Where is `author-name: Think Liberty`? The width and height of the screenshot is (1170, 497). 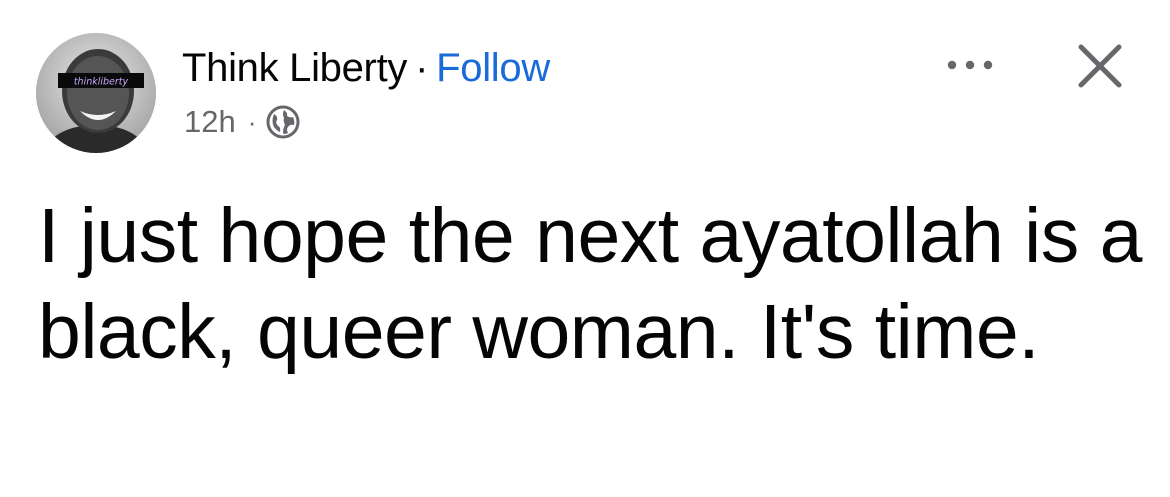
author-name: Think Liberty is located at coordinates (294, 68).